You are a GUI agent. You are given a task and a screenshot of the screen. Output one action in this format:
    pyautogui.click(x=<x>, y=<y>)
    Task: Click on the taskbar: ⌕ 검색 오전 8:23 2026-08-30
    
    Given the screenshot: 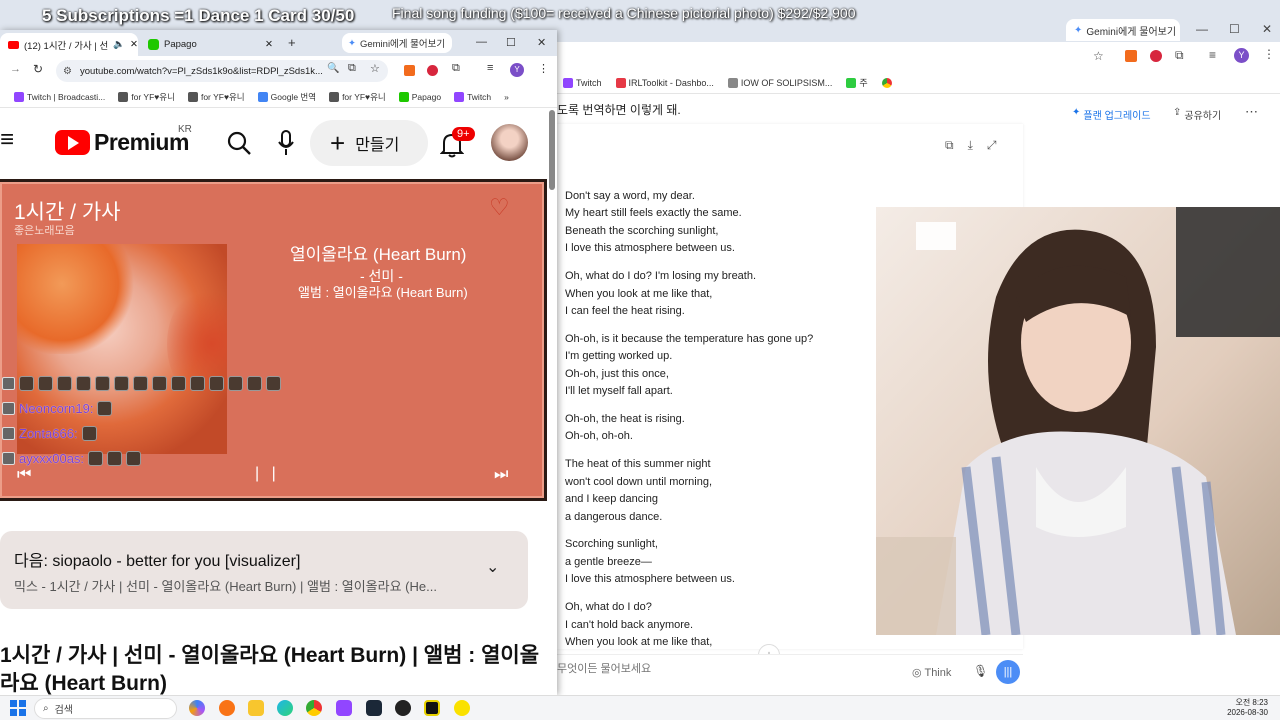 What is the action you would take?
    pyautogui.click(x=640, y=707)
    